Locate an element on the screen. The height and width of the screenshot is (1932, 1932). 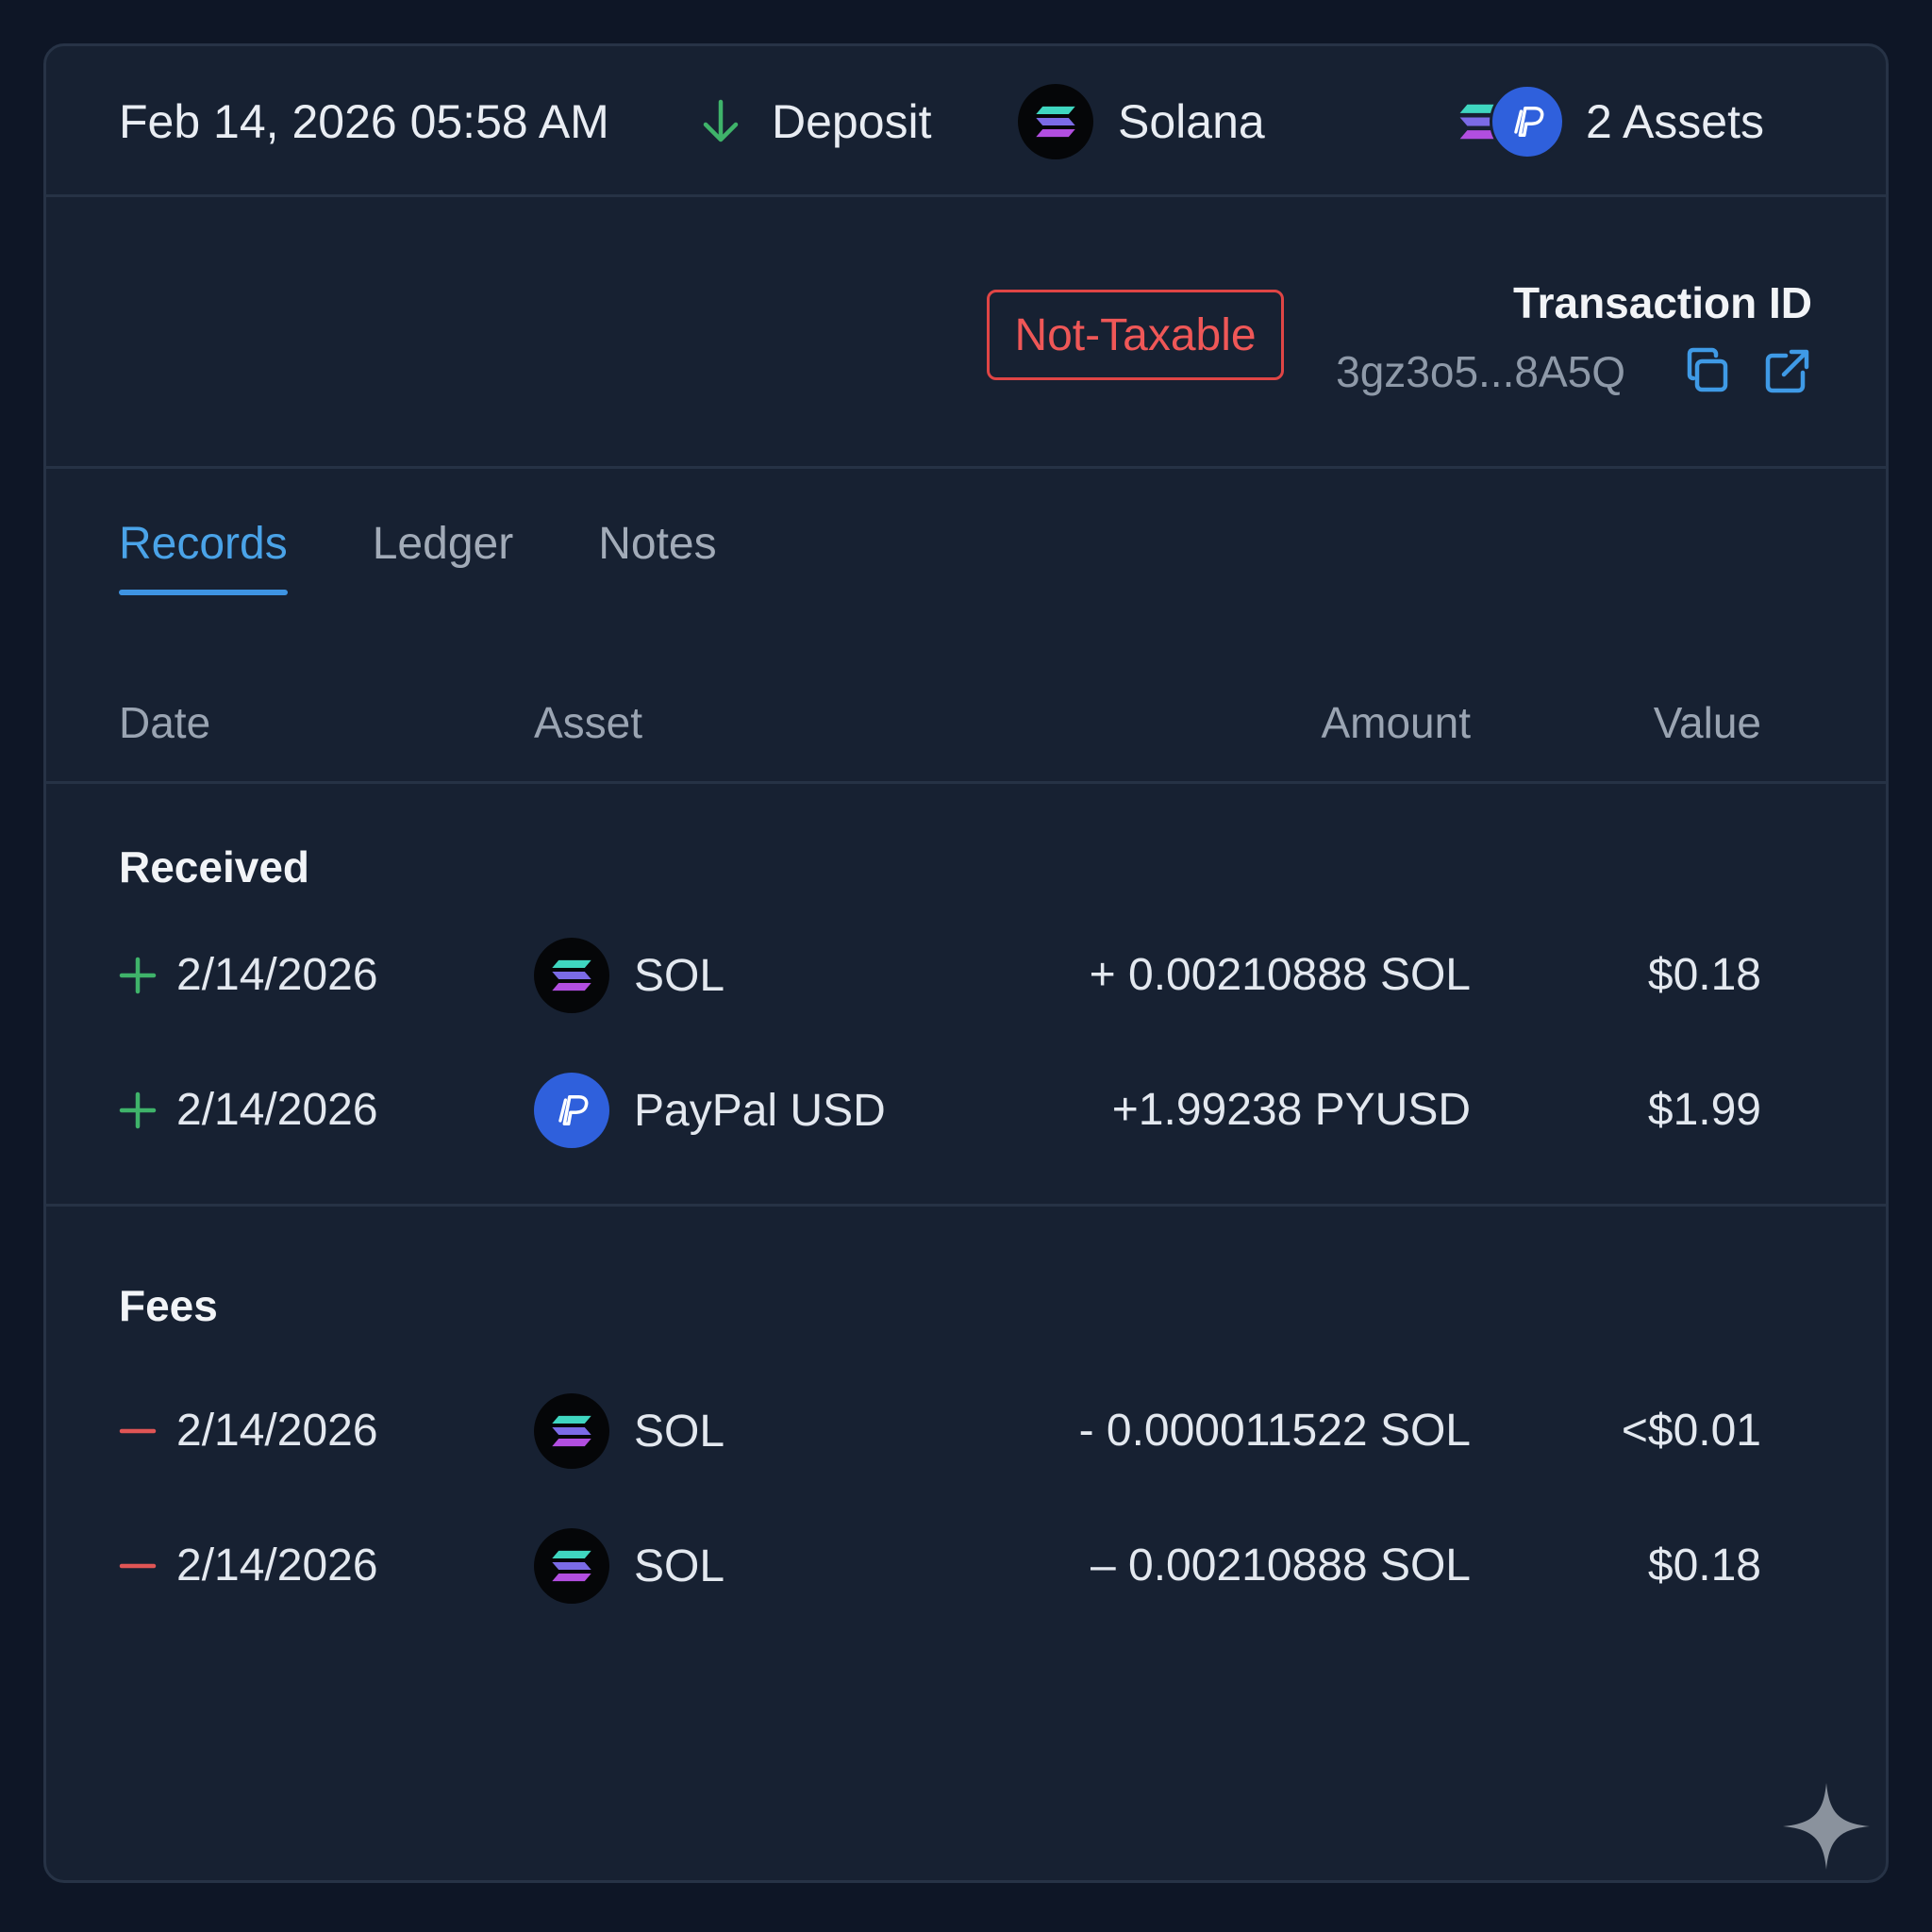
external-link-icon is located at coordinates (1787, 372).